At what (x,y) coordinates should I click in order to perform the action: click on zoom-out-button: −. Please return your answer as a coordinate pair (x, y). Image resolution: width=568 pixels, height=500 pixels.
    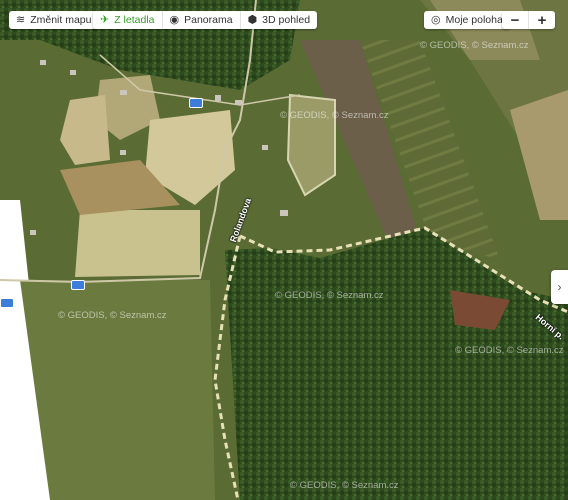
    Looking at the image, I should click on (515, 20).